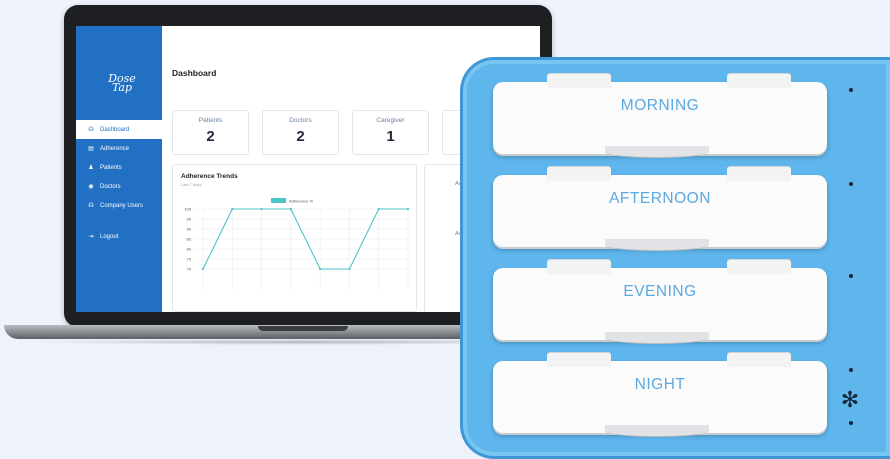 Image resolution: width=890 pixels, height=459 pixels. I want to click on stat-card-label: Caregiver, so click(390, 120).